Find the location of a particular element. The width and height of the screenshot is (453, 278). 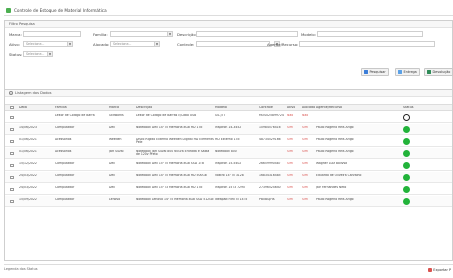

cell-agente: Eduardo de Oliveira Carvalho is located at coordinates (339, 175).